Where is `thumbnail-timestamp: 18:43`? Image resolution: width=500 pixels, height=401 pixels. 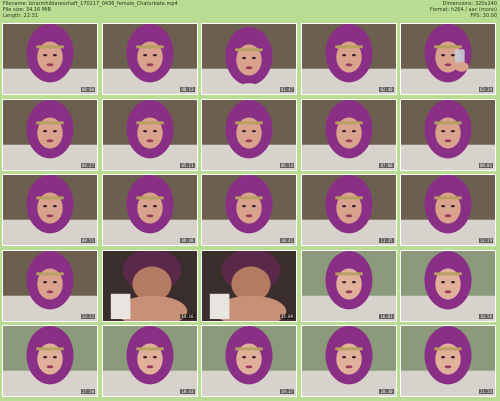 thumbnail-timestamp: 18:43 is located at coordinates (187, 391).